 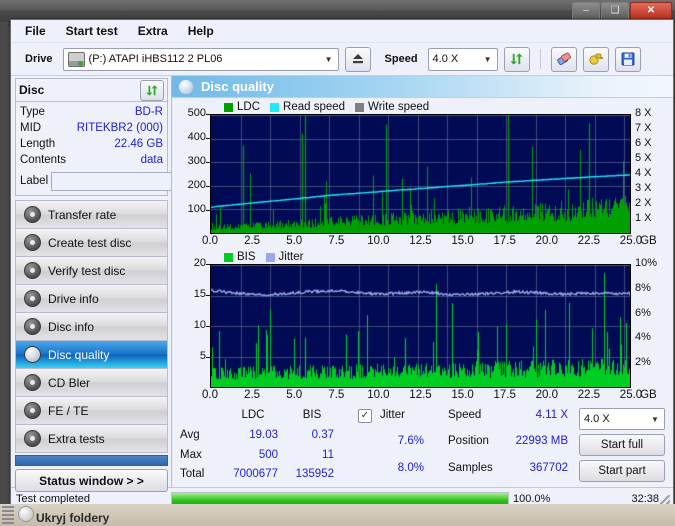 What do you see at coordinates (38, 144) in the screenshot?
I see `disc-row-key: Length` at bounding box center [38, 144].